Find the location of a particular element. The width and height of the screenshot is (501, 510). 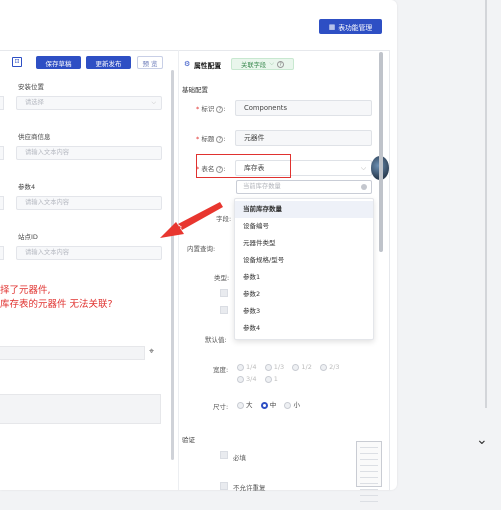

size-radio-group: 大 中 小 is located at coordinates (271, 405).